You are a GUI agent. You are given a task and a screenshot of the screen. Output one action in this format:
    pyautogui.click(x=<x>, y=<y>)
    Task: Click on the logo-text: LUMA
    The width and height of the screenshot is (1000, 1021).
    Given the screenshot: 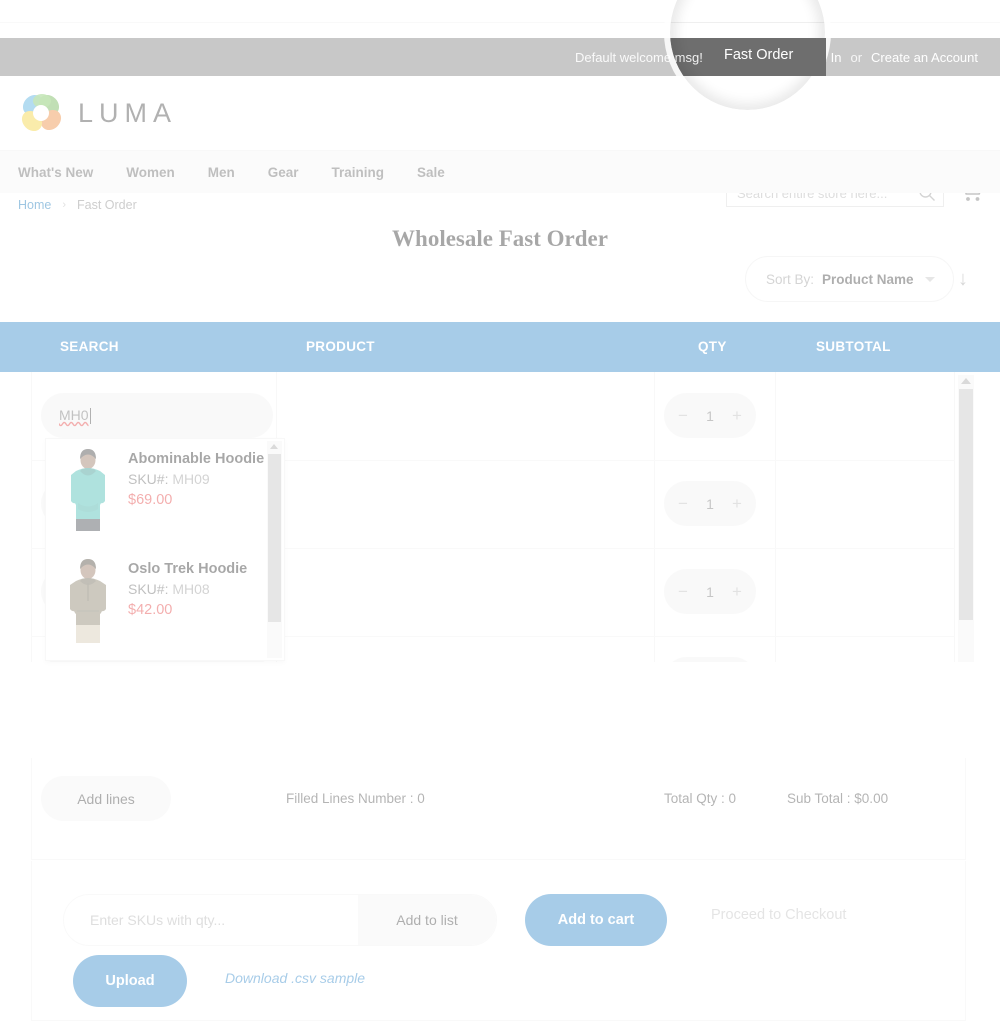 What is the action you would take?
    pyautogui.click(x=128, y=112)
    